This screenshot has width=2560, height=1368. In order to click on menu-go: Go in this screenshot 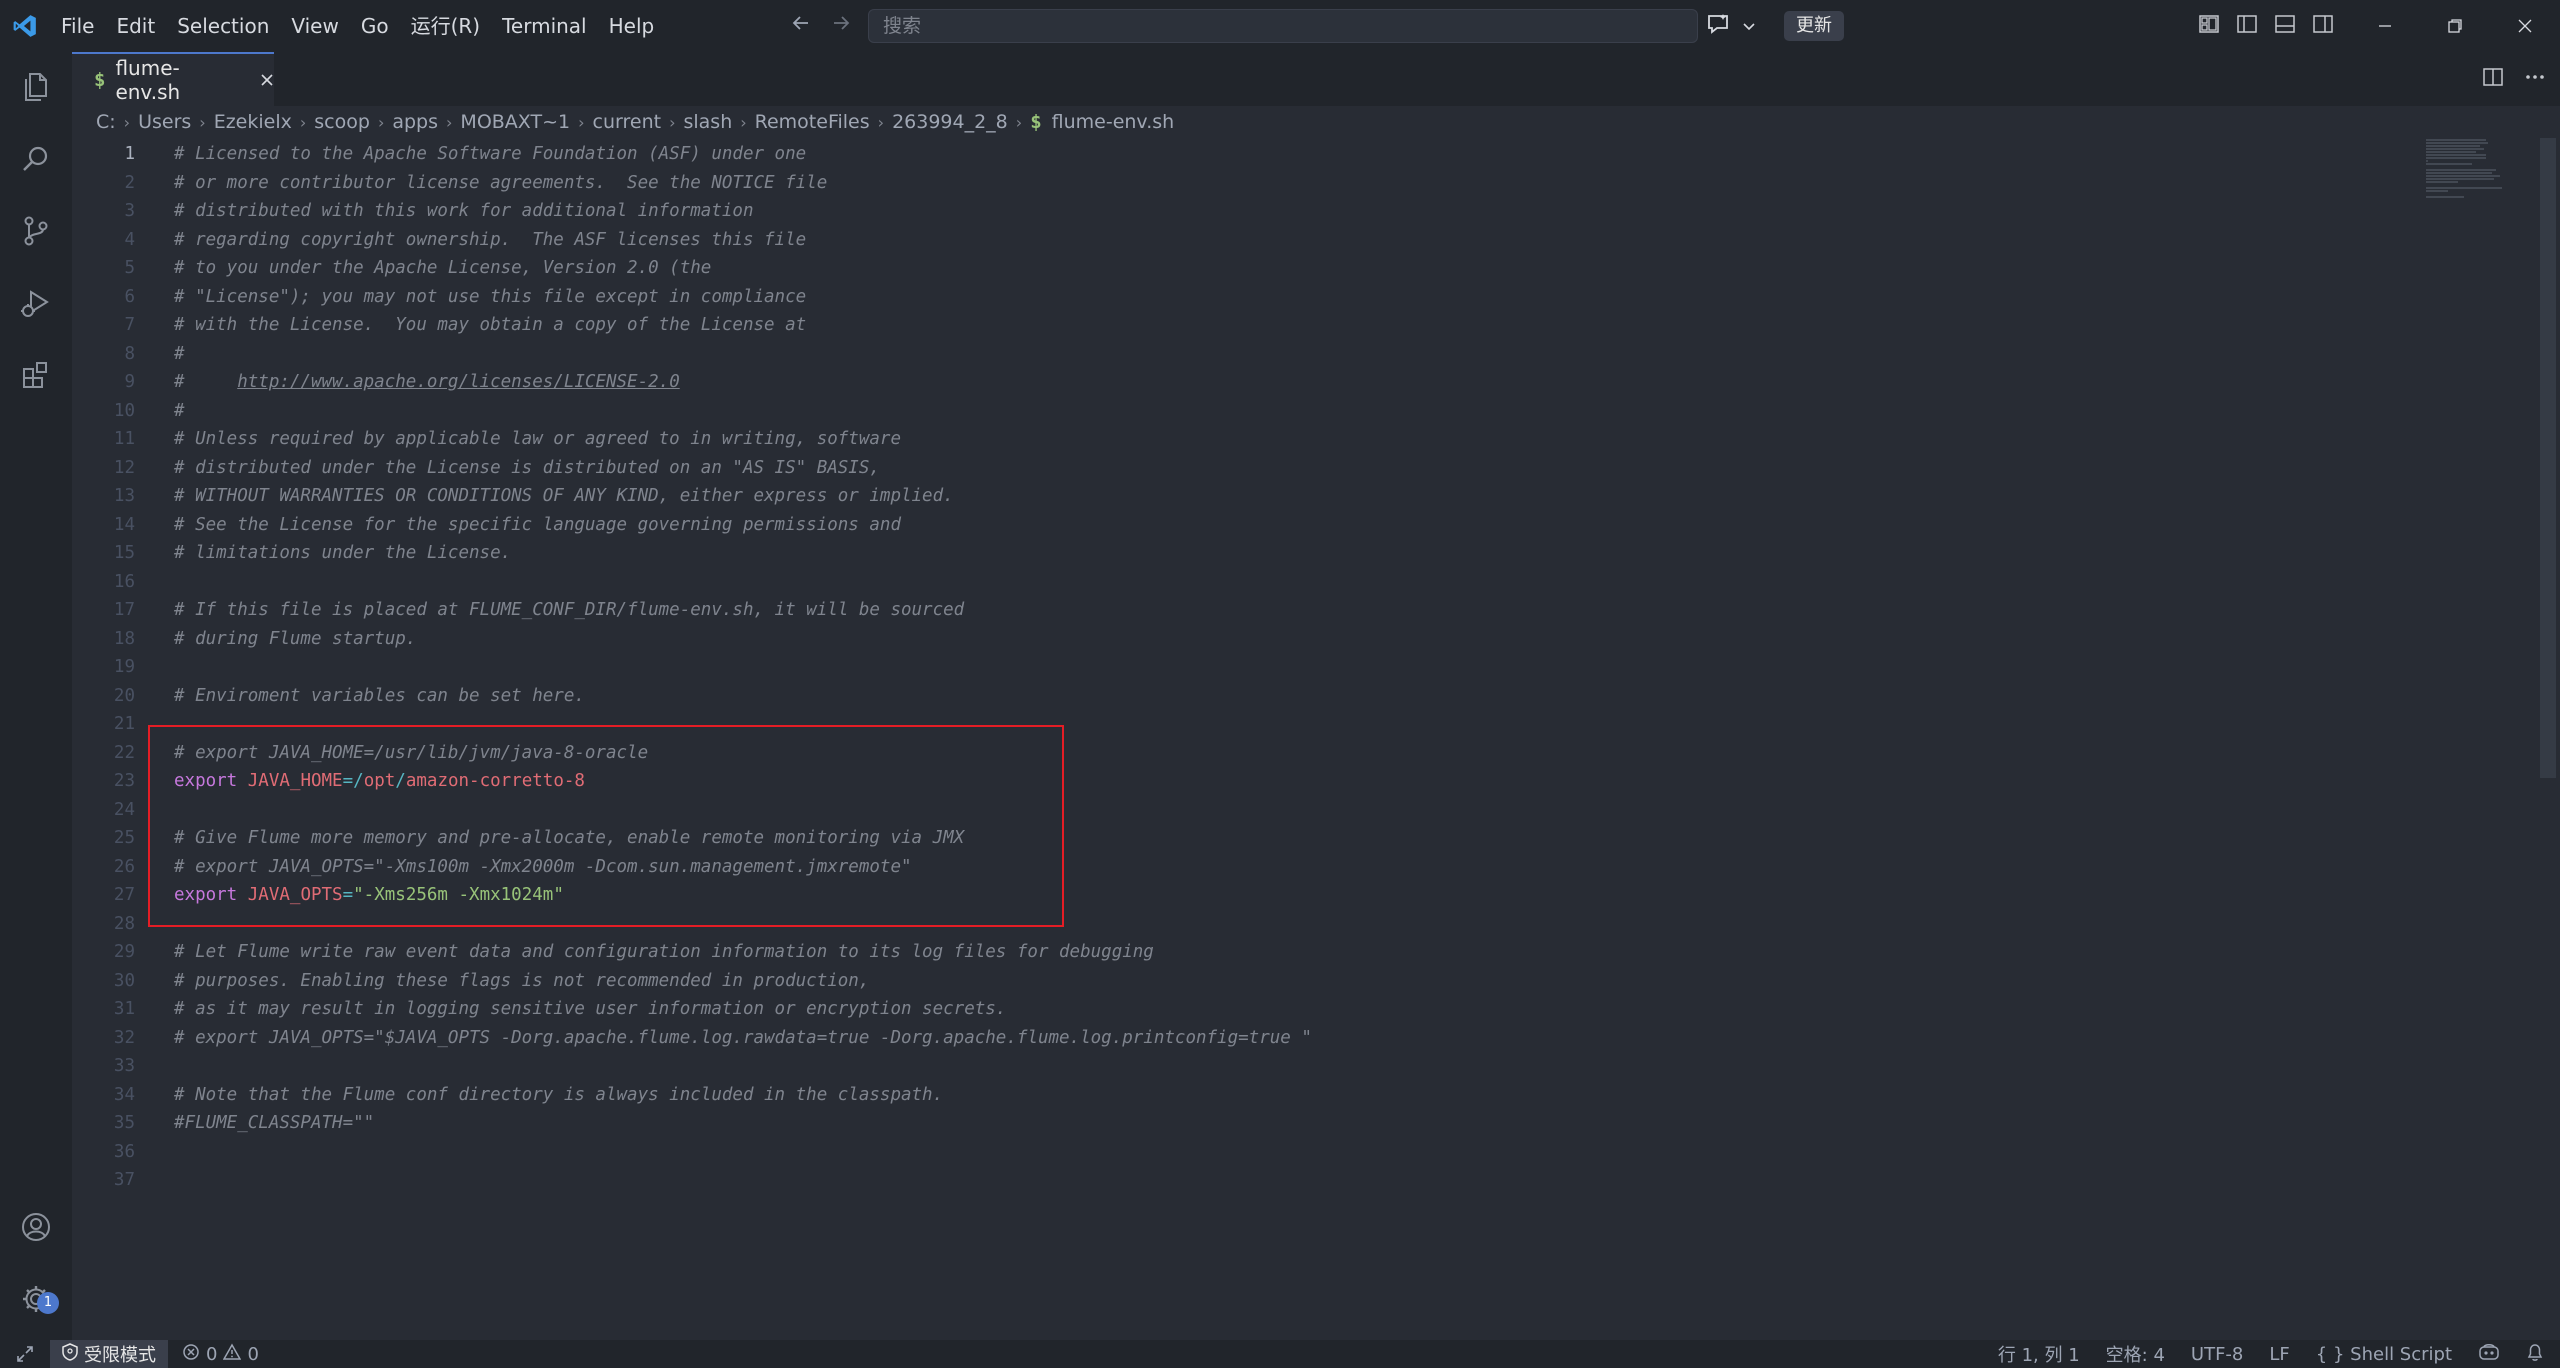, I will do `click(375, 26)`.